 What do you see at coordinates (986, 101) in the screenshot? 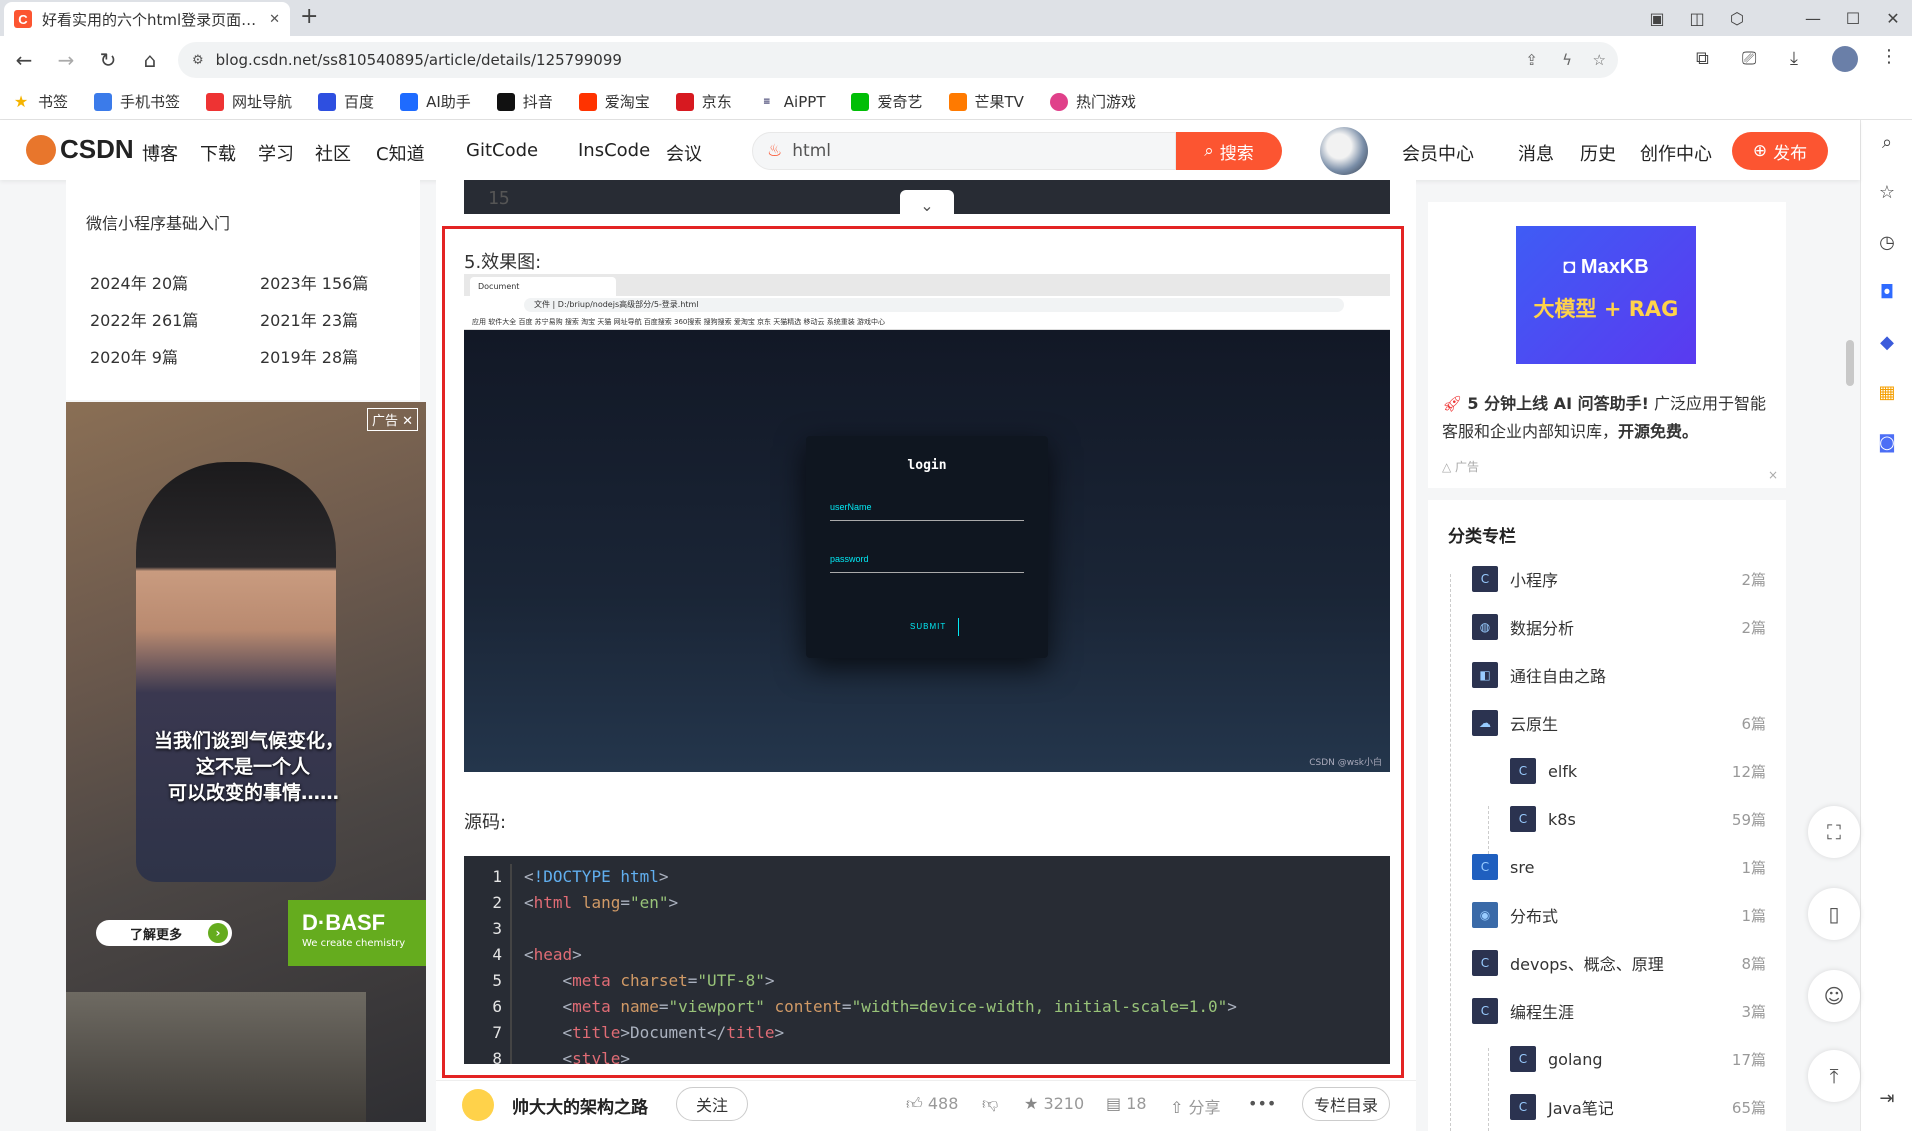
I see `bookmark-item: 芒果TV` at bounding box center [986, 101].